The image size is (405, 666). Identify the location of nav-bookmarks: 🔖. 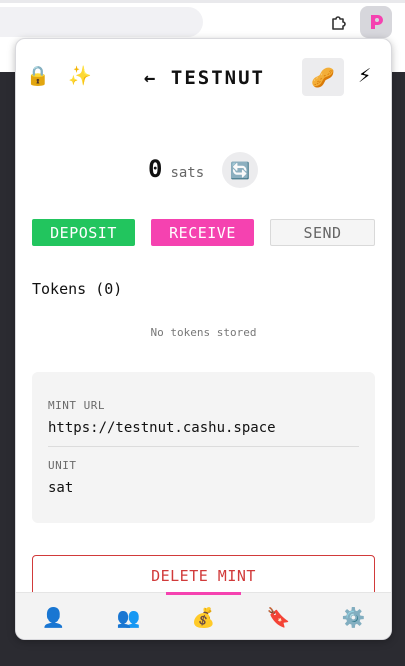
(278, 616).